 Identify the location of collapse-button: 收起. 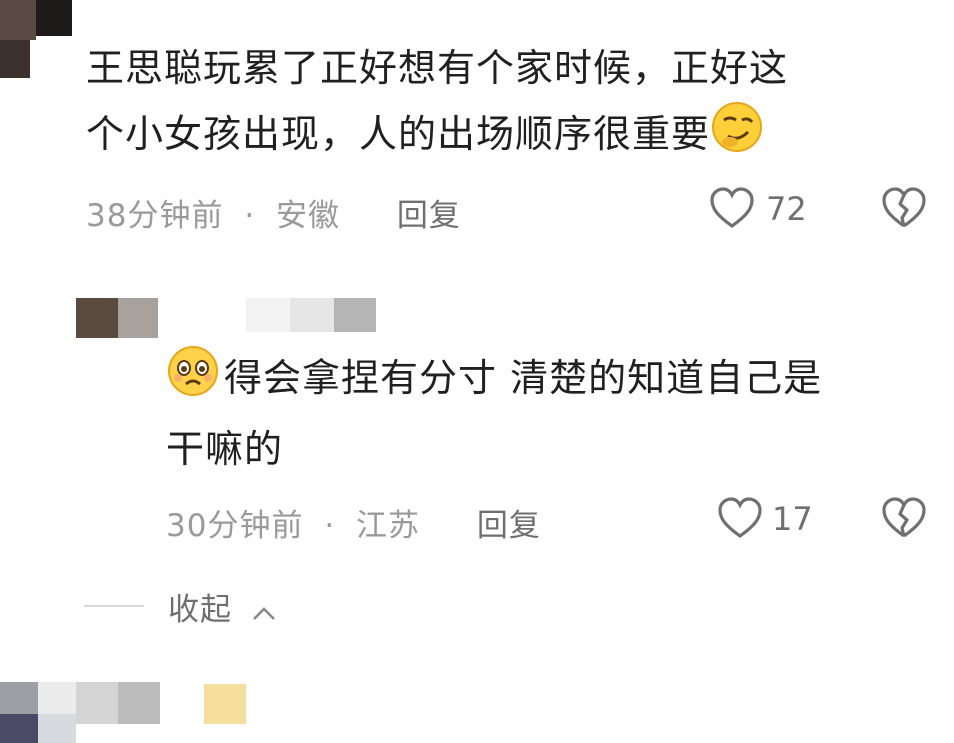
(222, 607).